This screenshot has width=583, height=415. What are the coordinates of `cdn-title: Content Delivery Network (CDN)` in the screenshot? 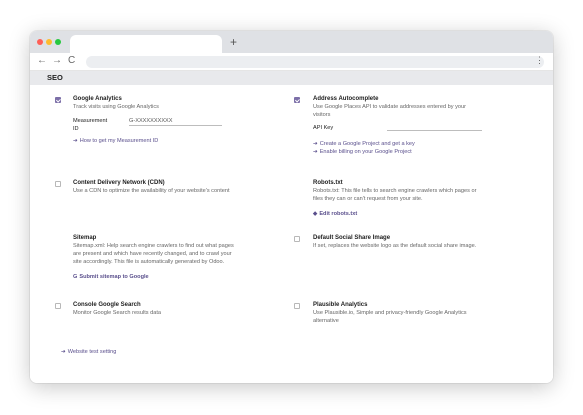 It's located at (119, 183).